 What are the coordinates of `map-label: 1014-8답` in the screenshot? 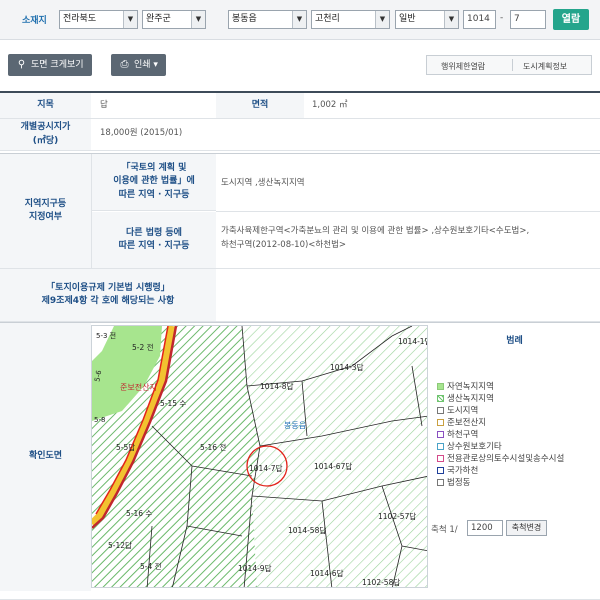 It's located at (277, 386).